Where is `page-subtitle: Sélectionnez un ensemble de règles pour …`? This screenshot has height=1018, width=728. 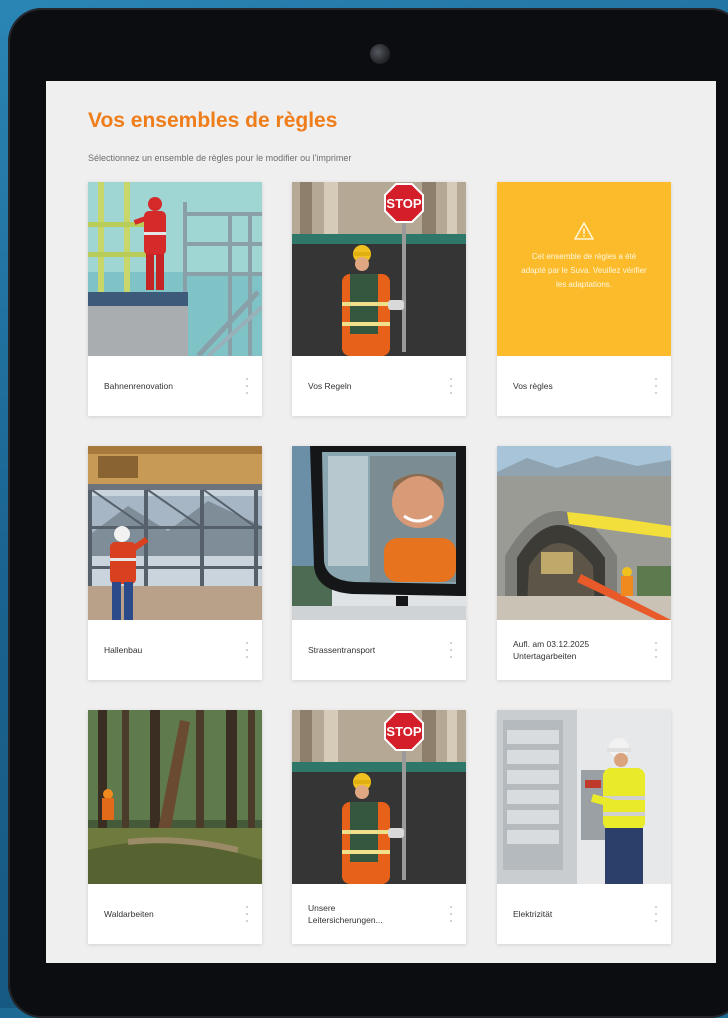 page-subtitle: Sélectionnez un ensemble de règles pour … is located at coordinates (220, 158).